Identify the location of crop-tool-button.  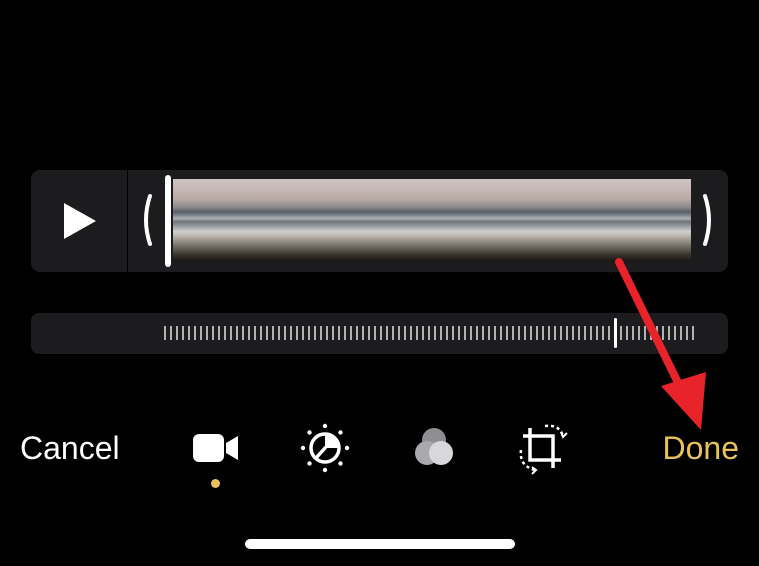
(543, 448).